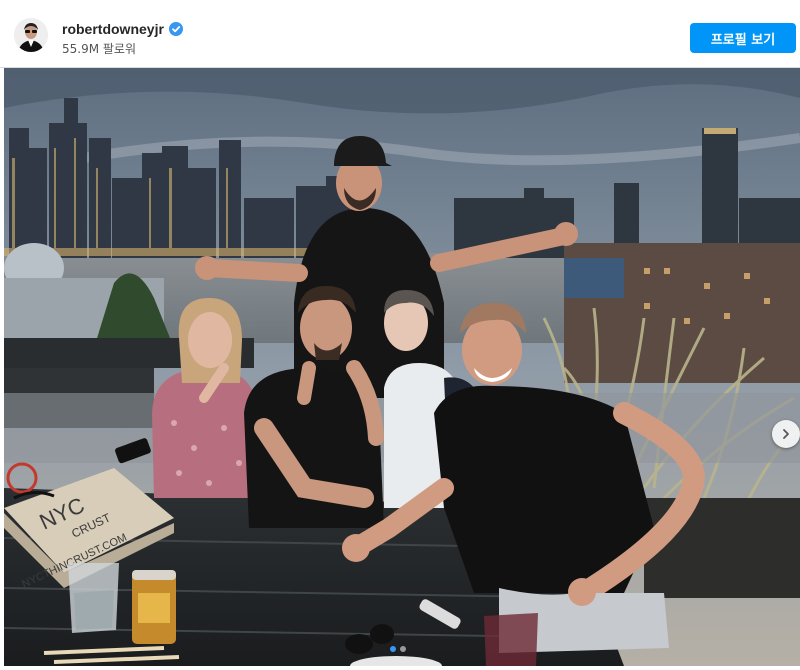 The image size is (800, 670). I want to click on username-link: robertdowneyjr, so click(113, 29).